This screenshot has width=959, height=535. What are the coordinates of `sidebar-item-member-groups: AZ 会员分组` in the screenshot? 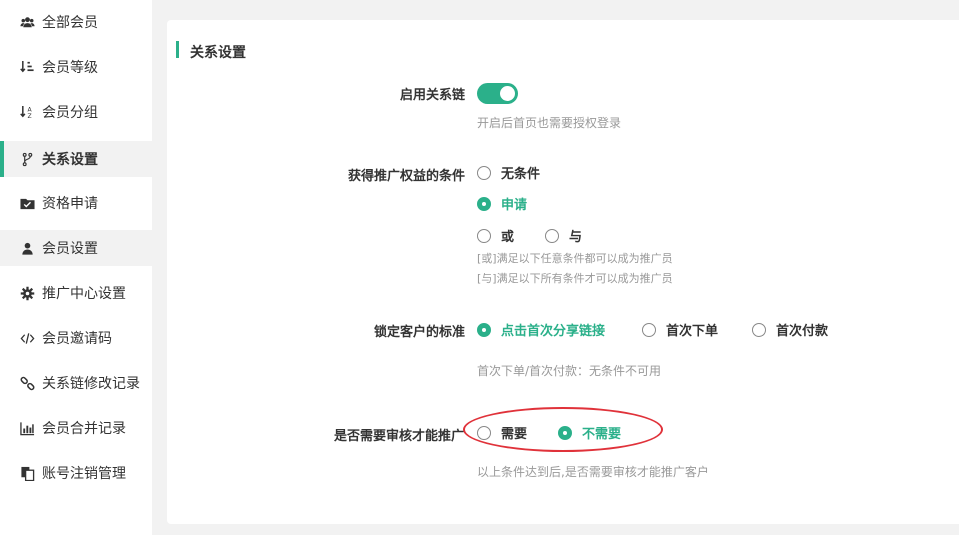 It's located at (76, 112).